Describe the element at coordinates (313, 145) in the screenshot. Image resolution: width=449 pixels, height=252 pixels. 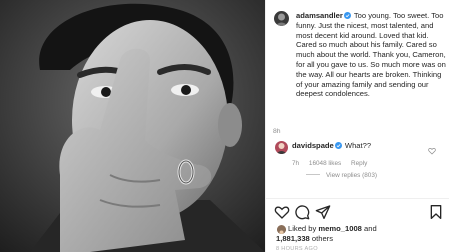
I see `reply-username: davidspade` at that location.